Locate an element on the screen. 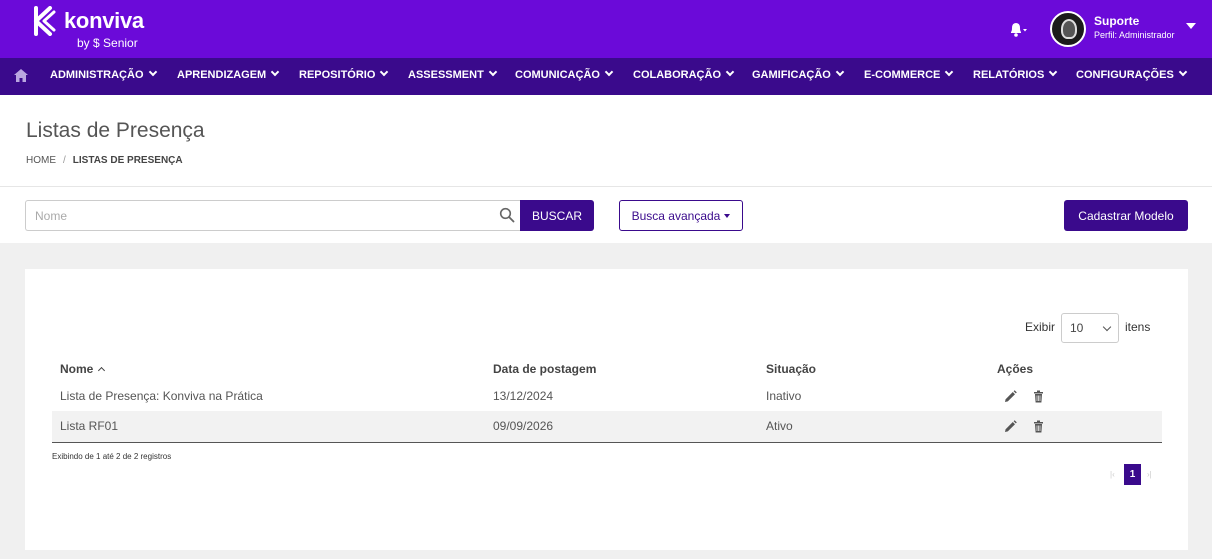  advanced-search-button: Busca avançada is located at coordinates (681, 215).